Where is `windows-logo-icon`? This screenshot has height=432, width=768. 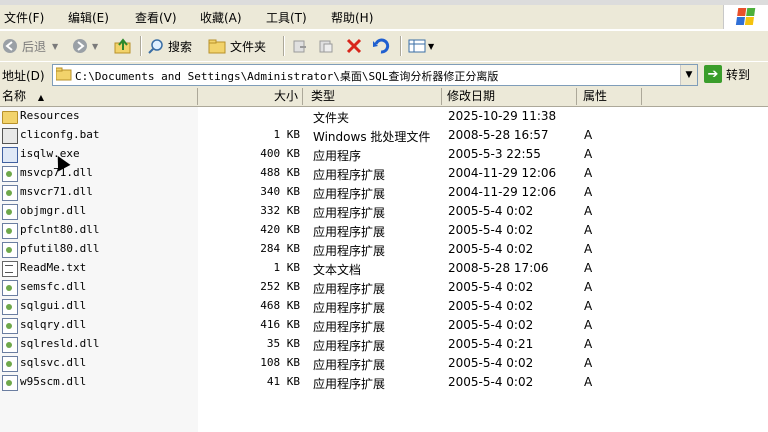 windows-logo-icon is located at coordinates (745, 17).